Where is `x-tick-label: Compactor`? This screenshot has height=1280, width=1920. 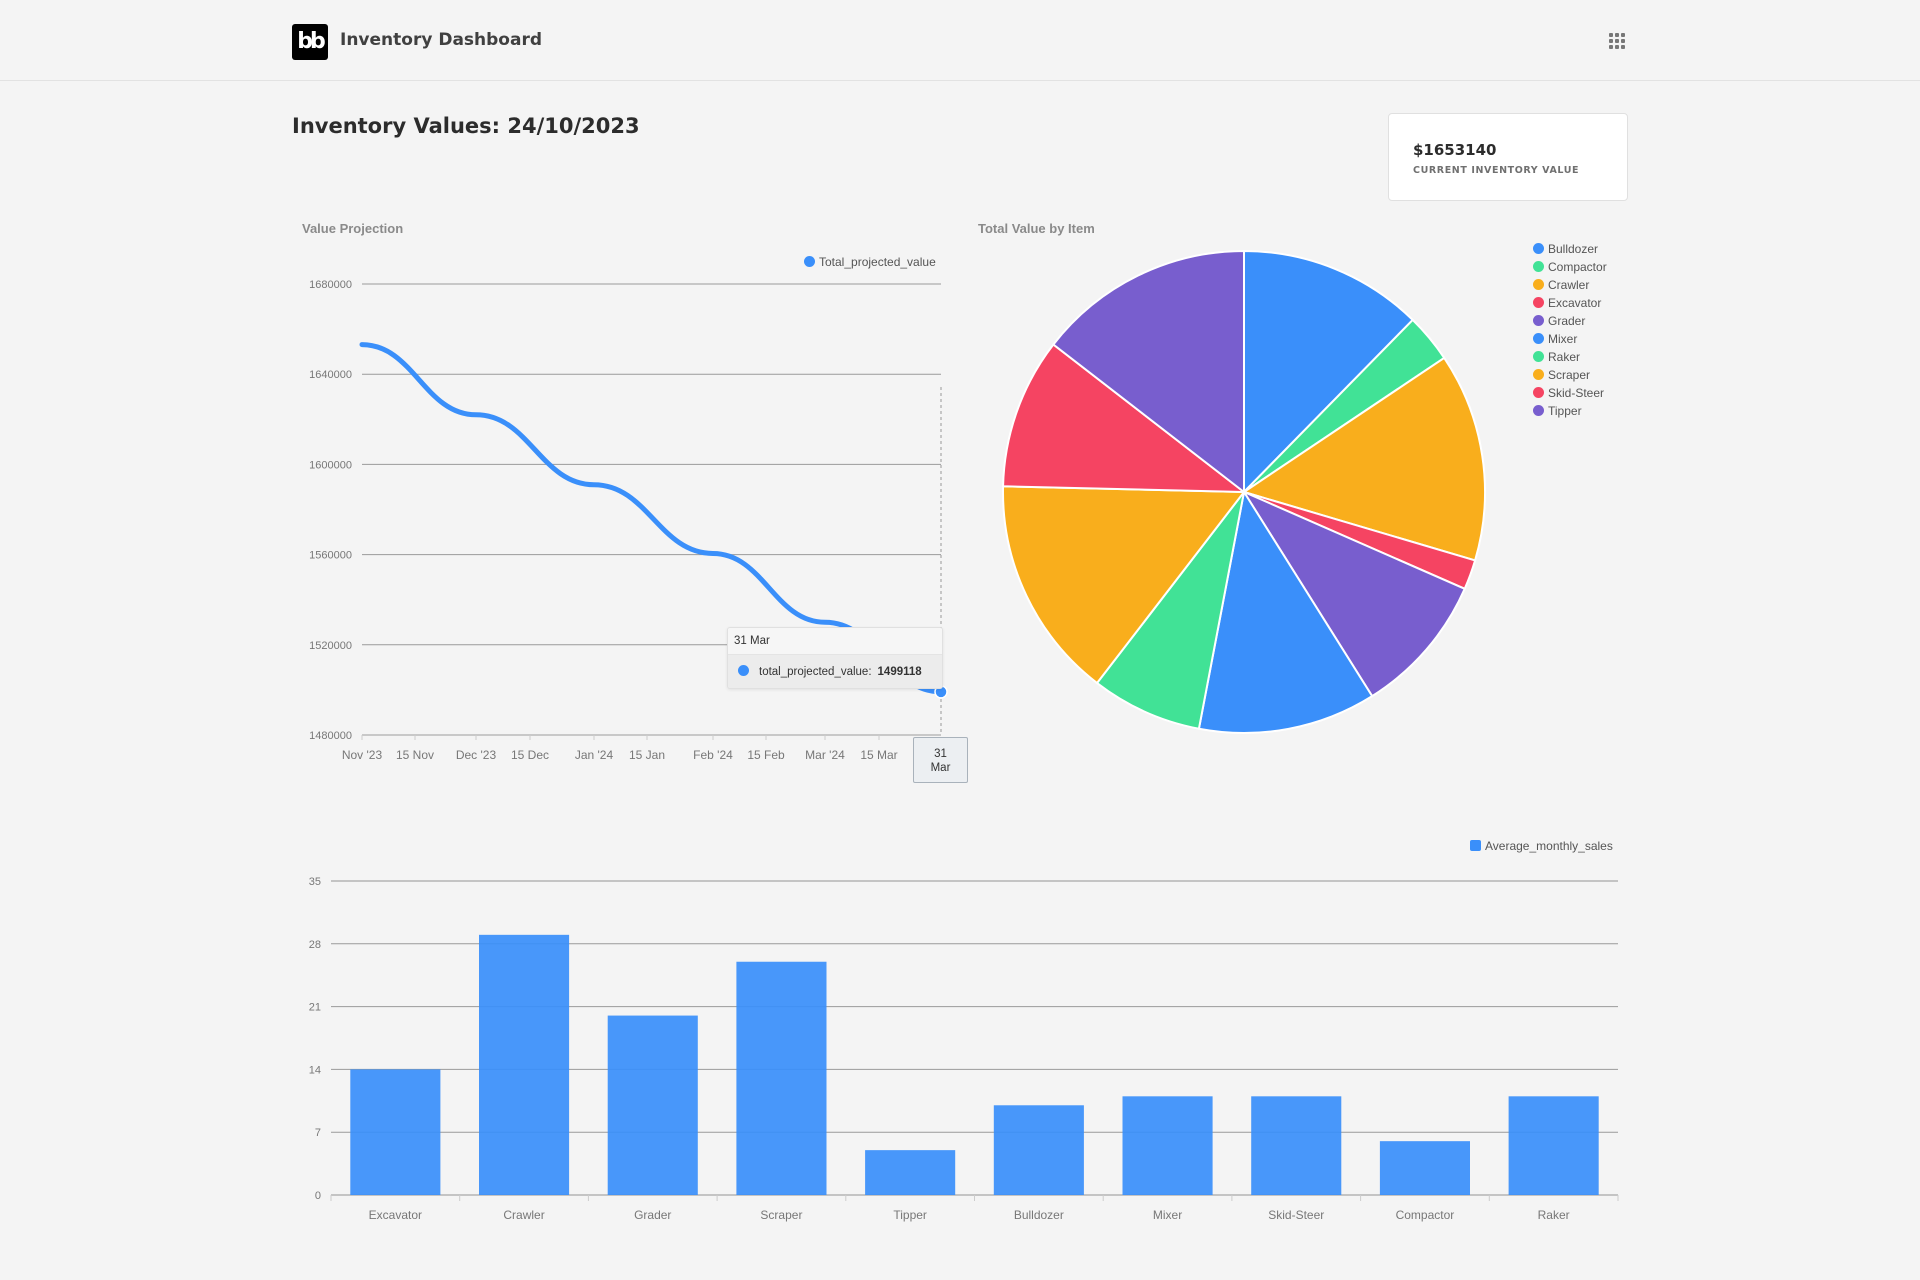 x-tick-label: Compactor is located at coordinates (1425, 1215).